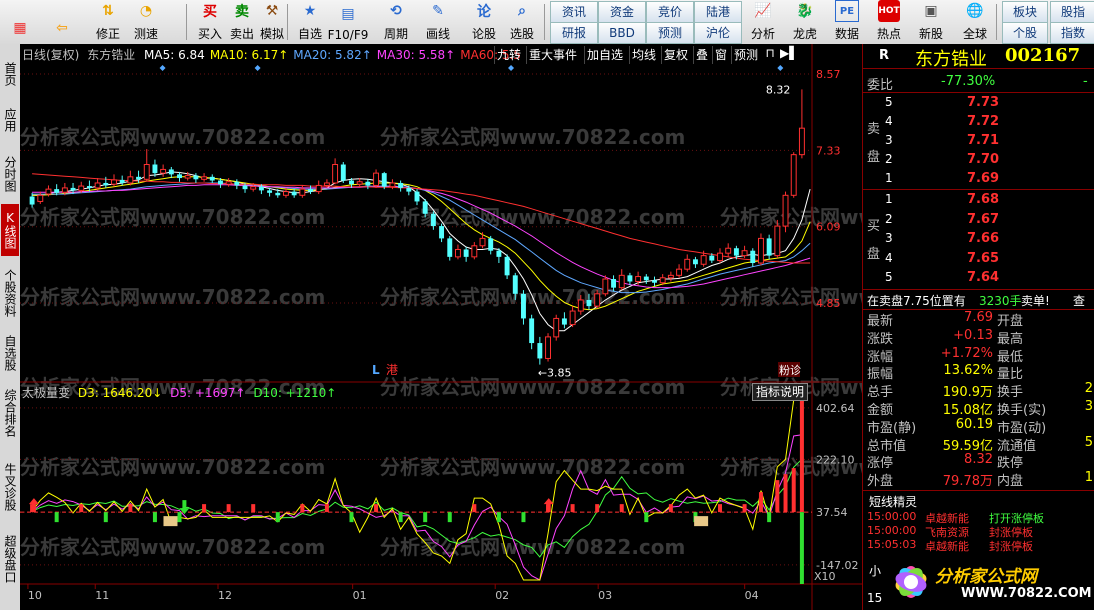 Image resolution: width=1094 pixels, height=610 pixels. What do you see at coordinates (62, 22) in the screenshot?
I see `back-arrow-button: ⇦` at bounding box center [62, 22].